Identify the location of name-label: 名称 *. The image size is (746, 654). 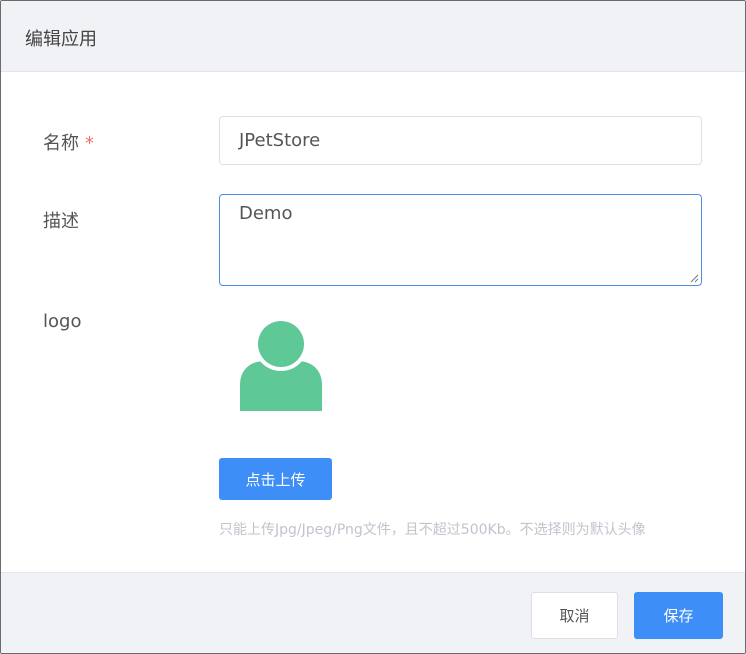
(68, 142).